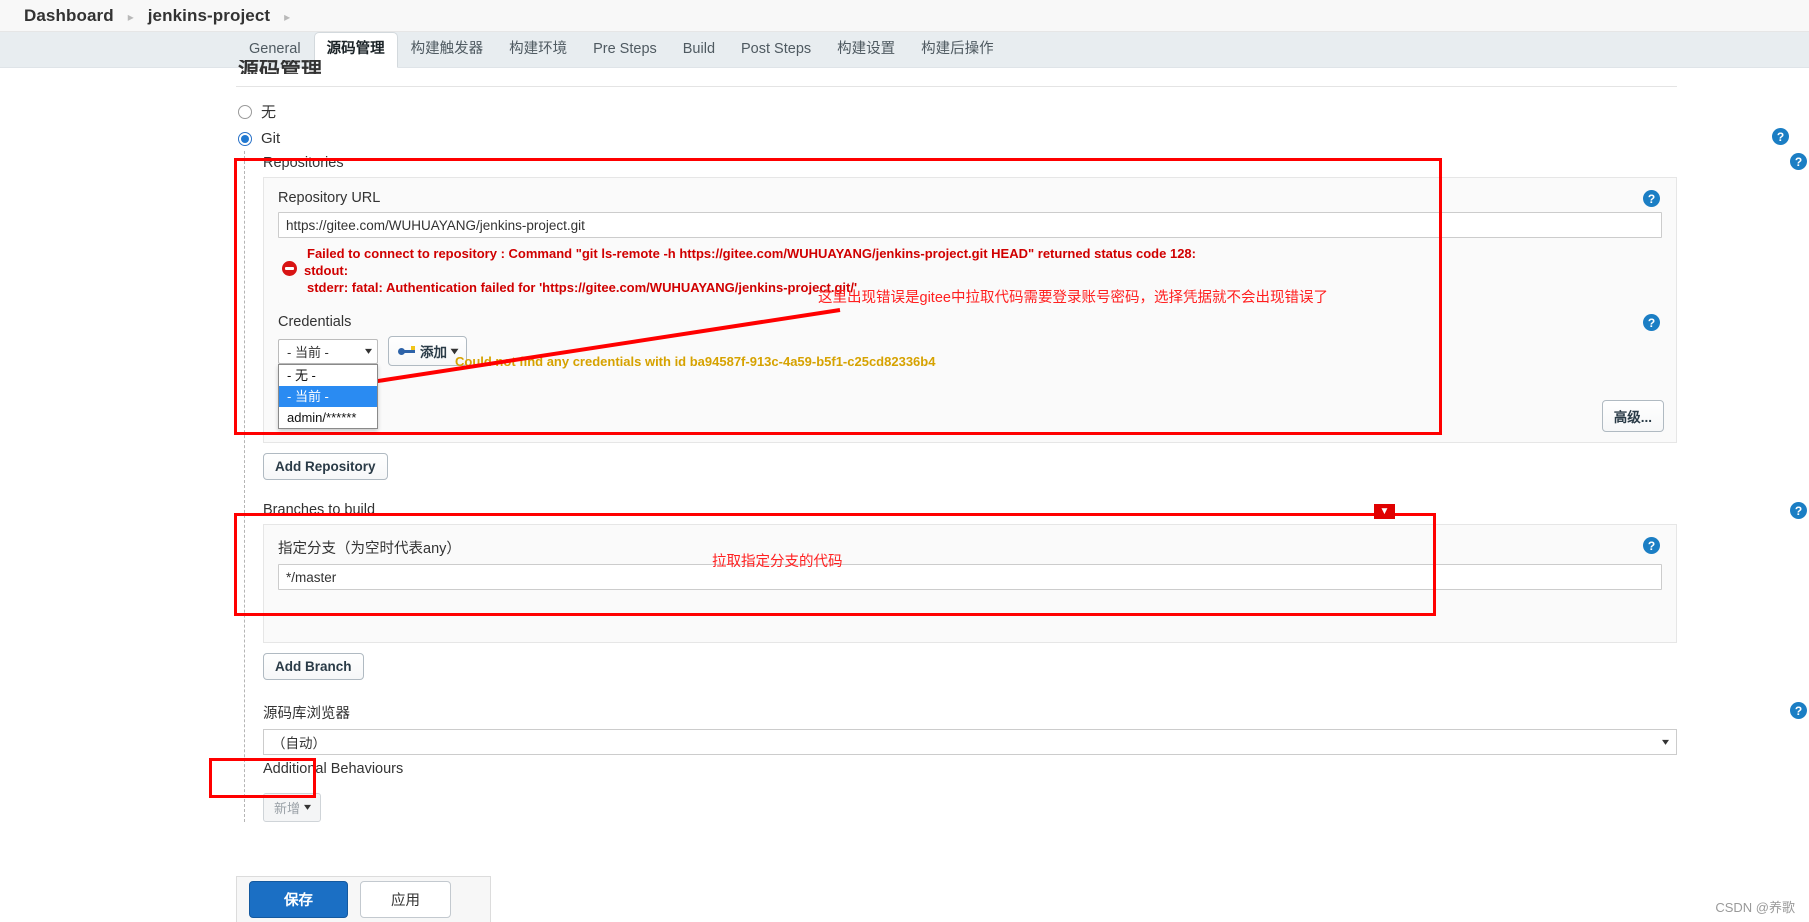 Image resolution: width=1809 pixels, height=922 pixels. I want to click on additional-behaviours-label: Additional Behaviours, so click(333, 769).